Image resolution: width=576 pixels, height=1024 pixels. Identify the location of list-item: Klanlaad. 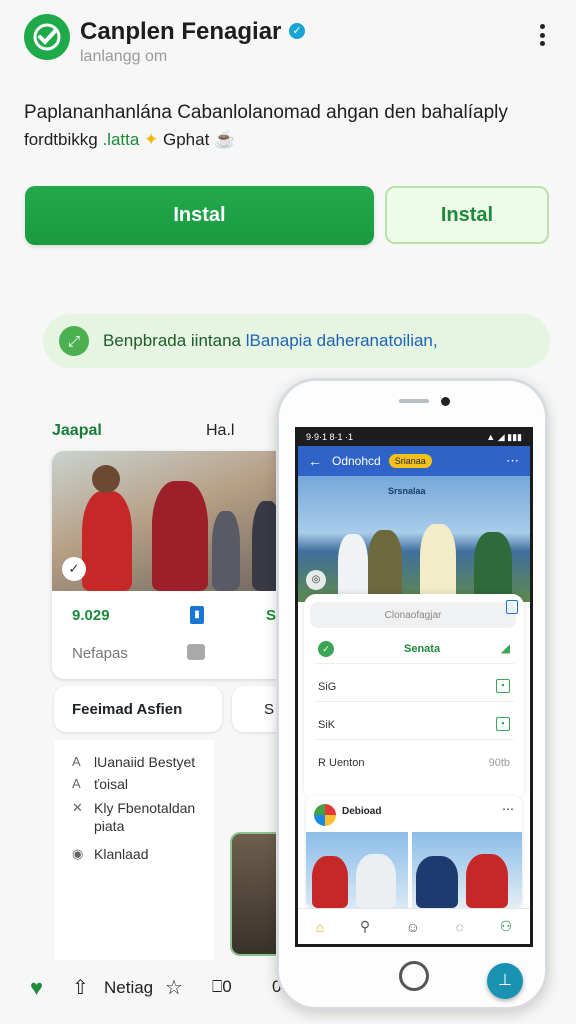
(121, 854).